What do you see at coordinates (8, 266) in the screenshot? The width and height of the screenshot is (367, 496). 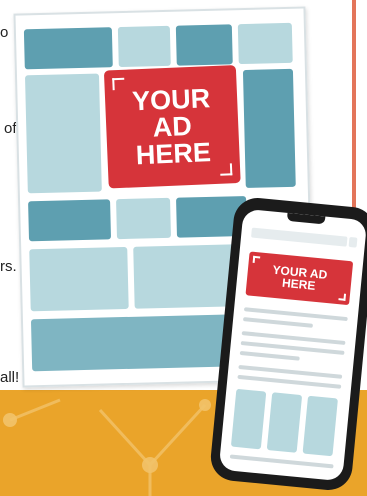 I see `text-fragment: rs.` at bounding box center [8, 266].